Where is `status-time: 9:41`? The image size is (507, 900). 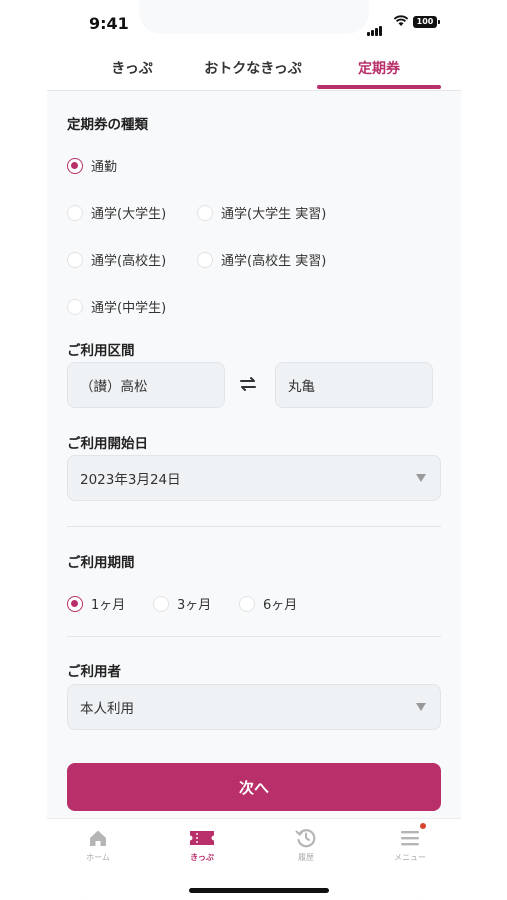 status-time: 9:41 is located at coordinates (109, 23).